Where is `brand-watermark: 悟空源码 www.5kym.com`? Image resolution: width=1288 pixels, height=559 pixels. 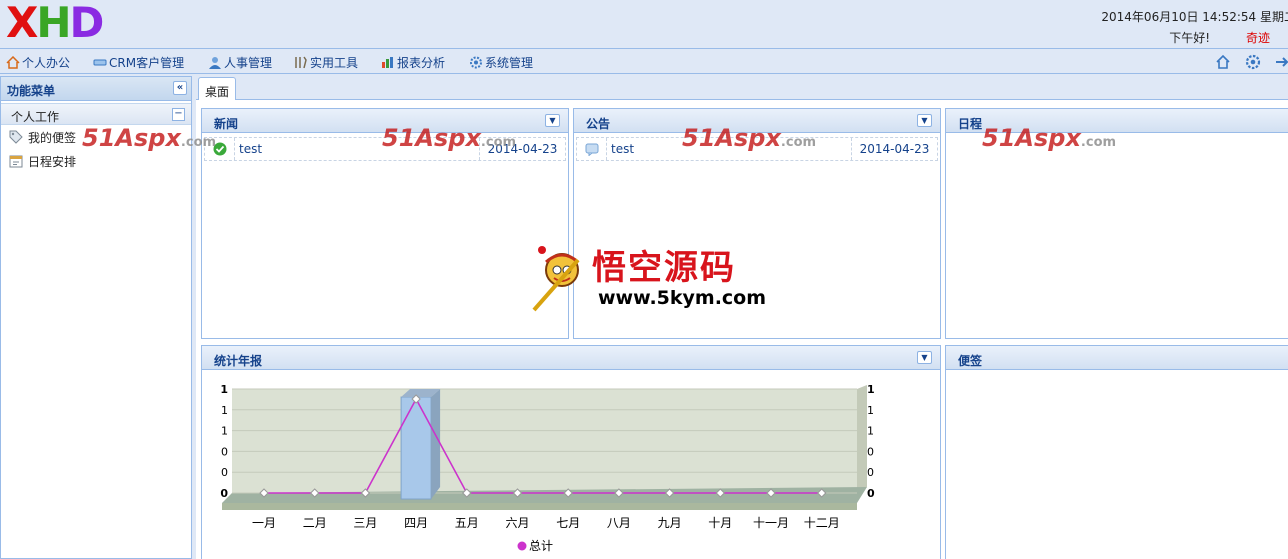 brand-watermark: 悟空源码 www.5kym.com is located at coordinates (648, 277).